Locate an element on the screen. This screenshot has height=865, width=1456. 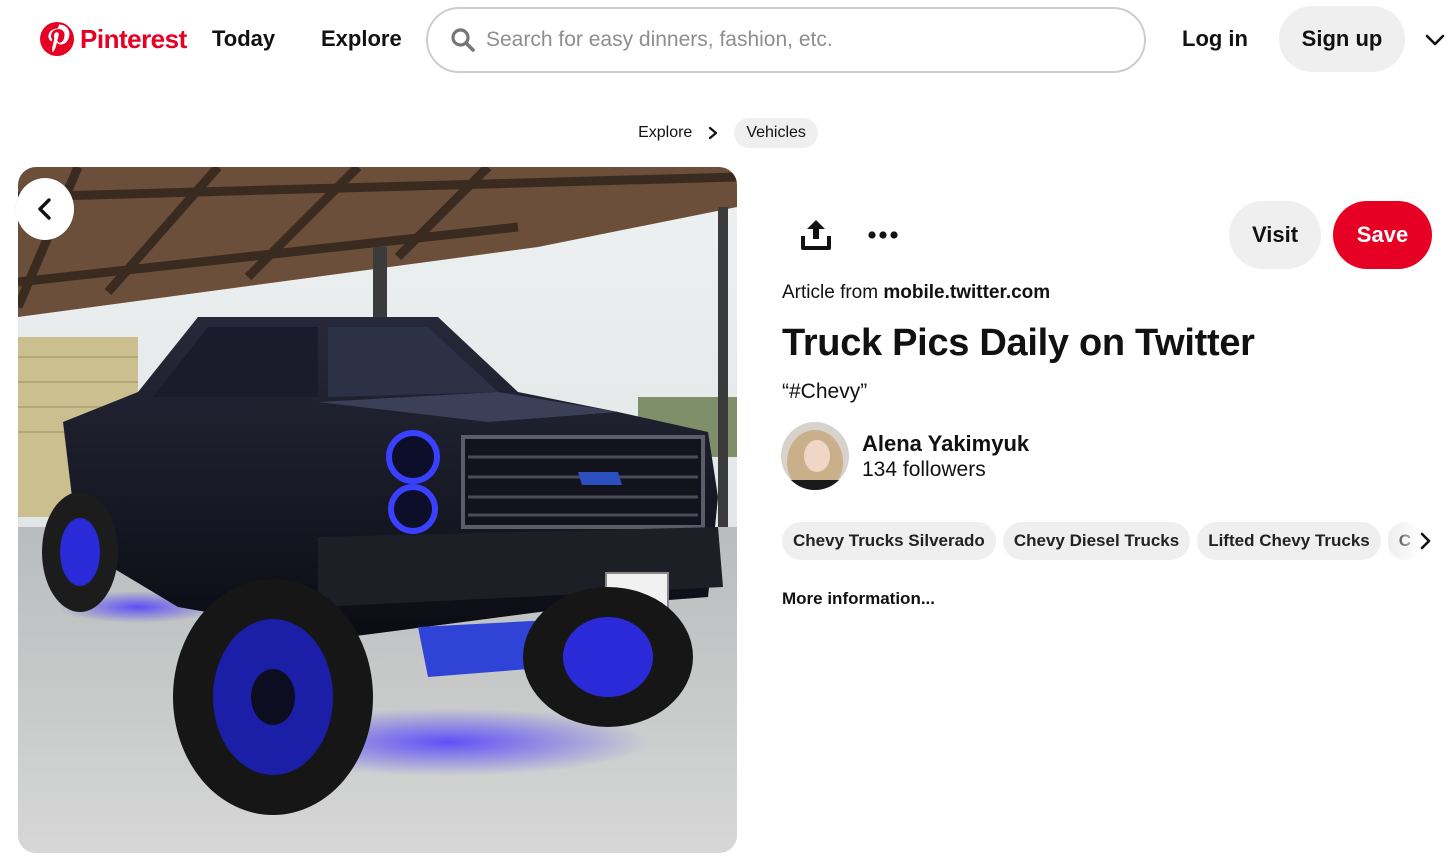
tag-lifted-chevy-trucks: Lifted Chevy Trucks is located at coordinates (1289, 541).